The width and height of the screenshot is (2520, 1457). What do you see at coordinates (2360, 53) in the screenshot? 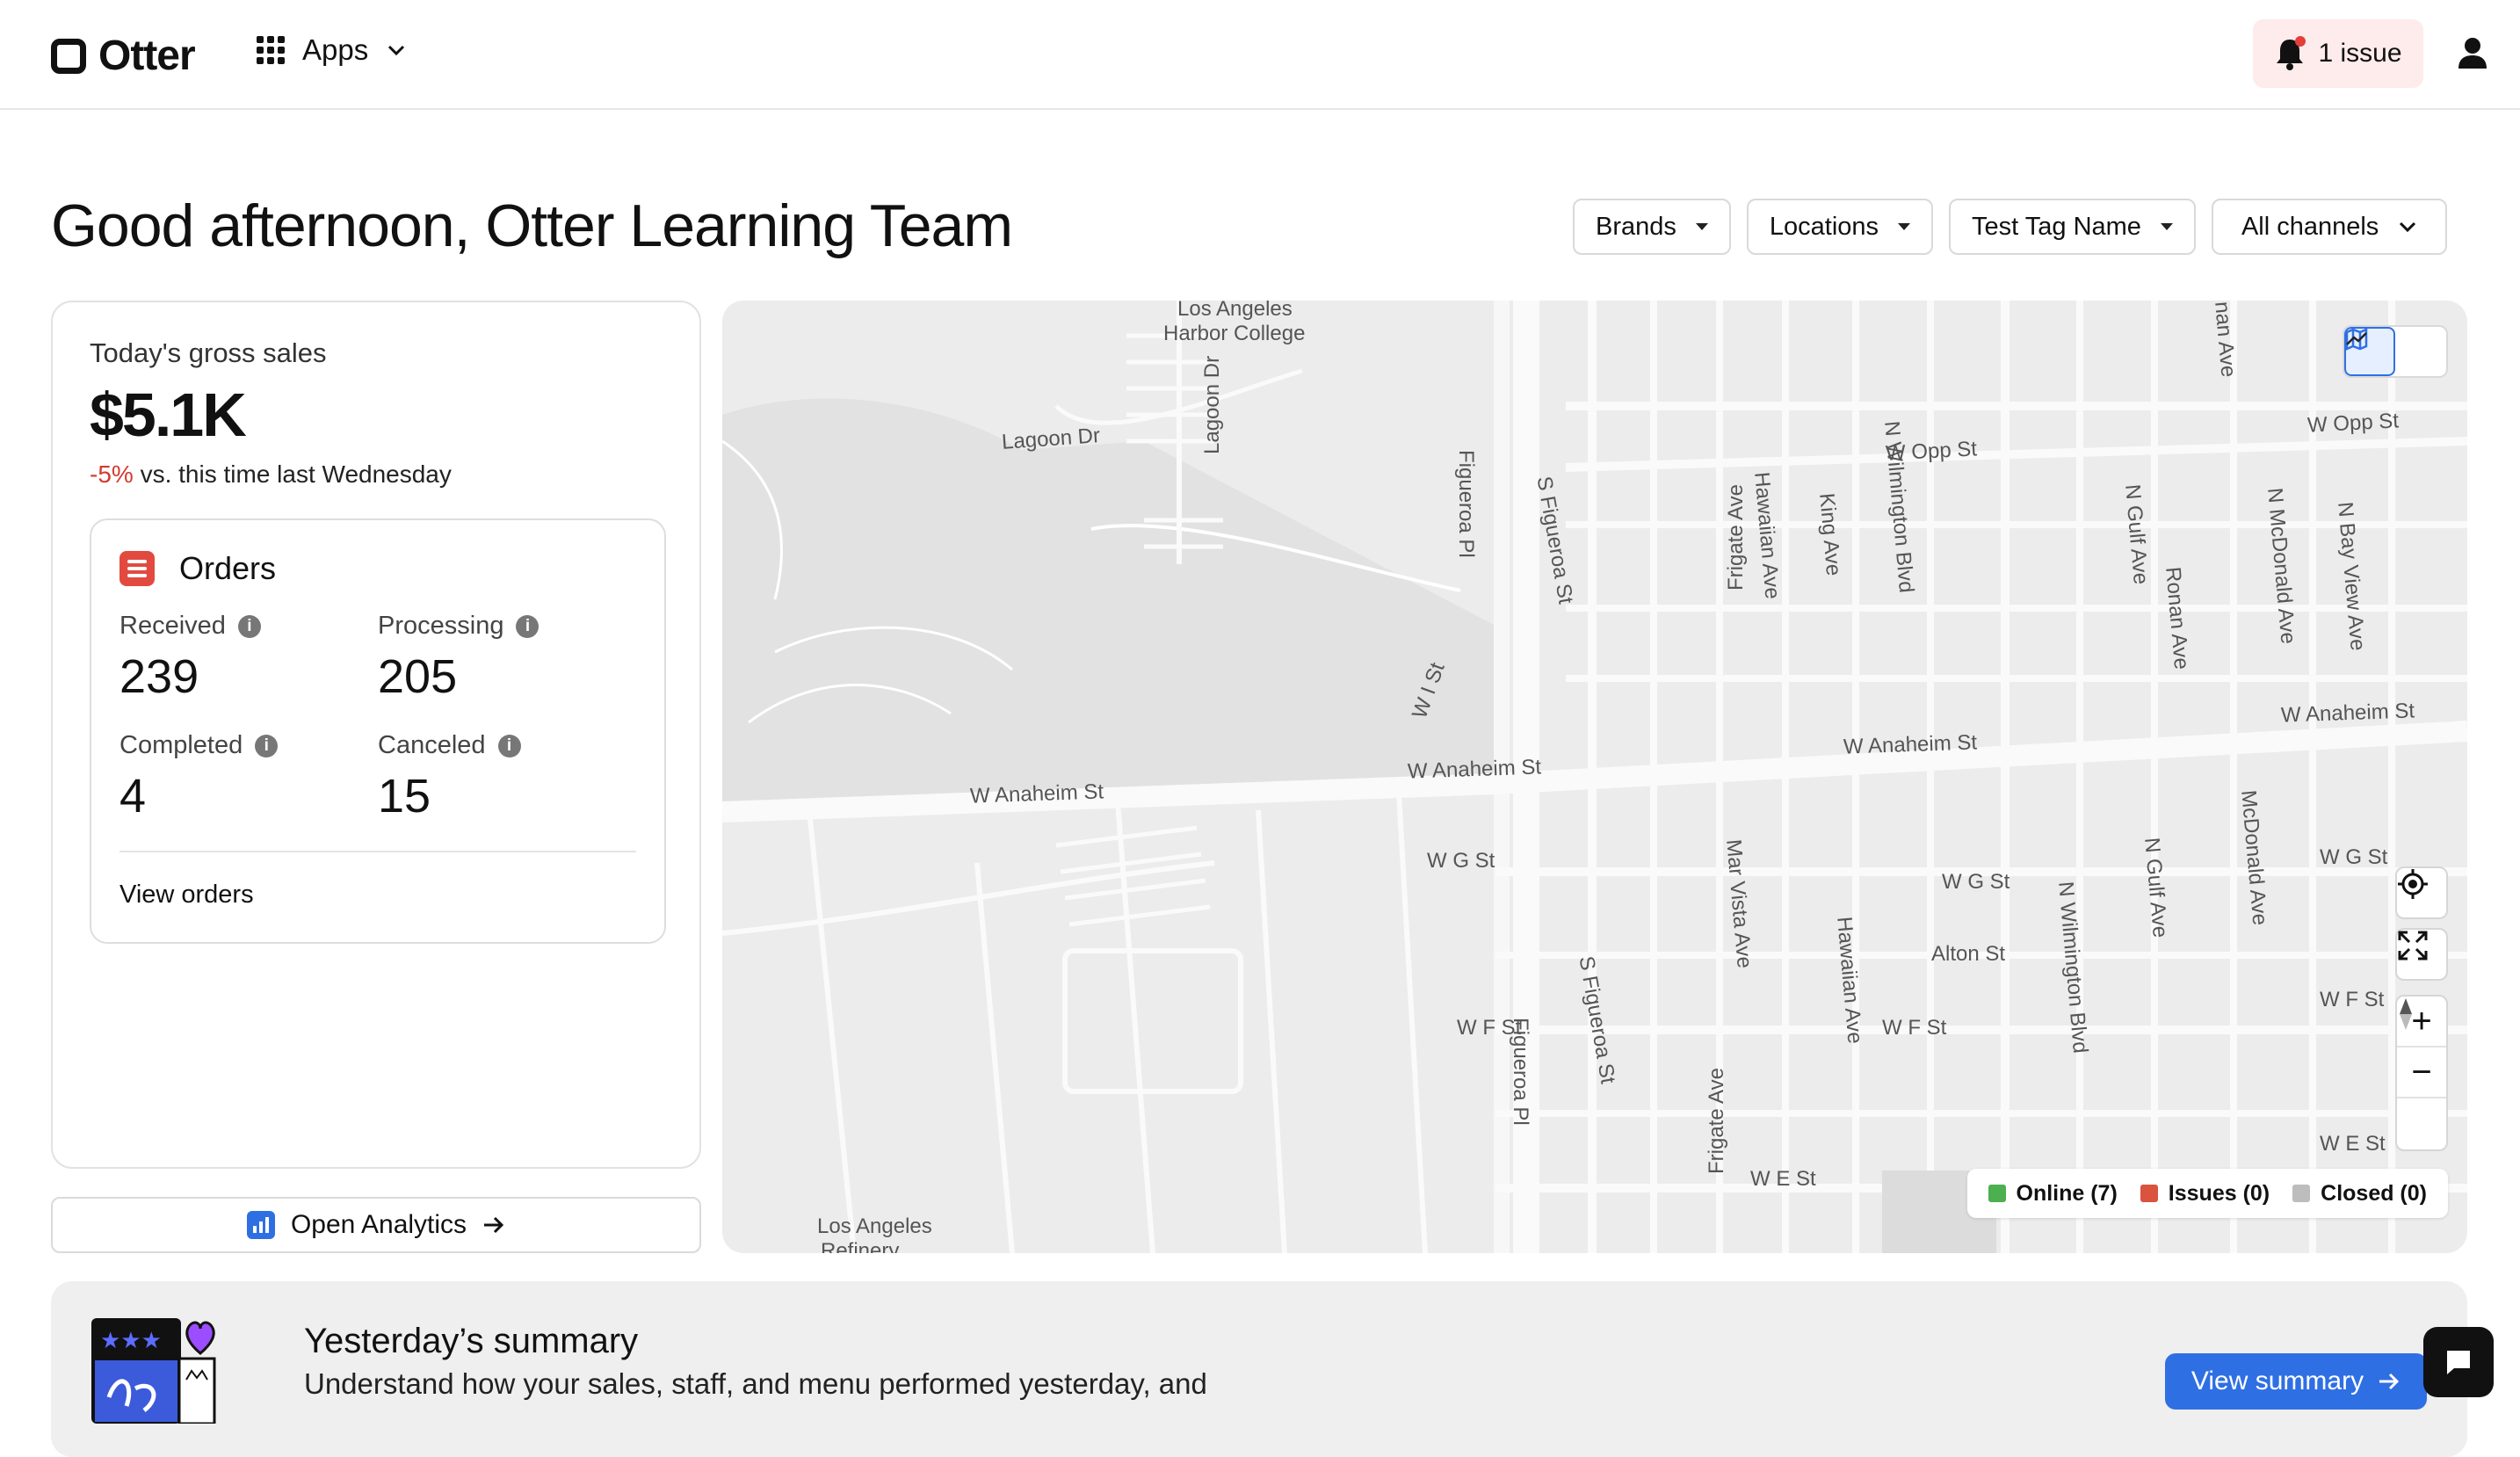
I see `issue-count-label: 1 issue` at bounding box center [2360, 53].